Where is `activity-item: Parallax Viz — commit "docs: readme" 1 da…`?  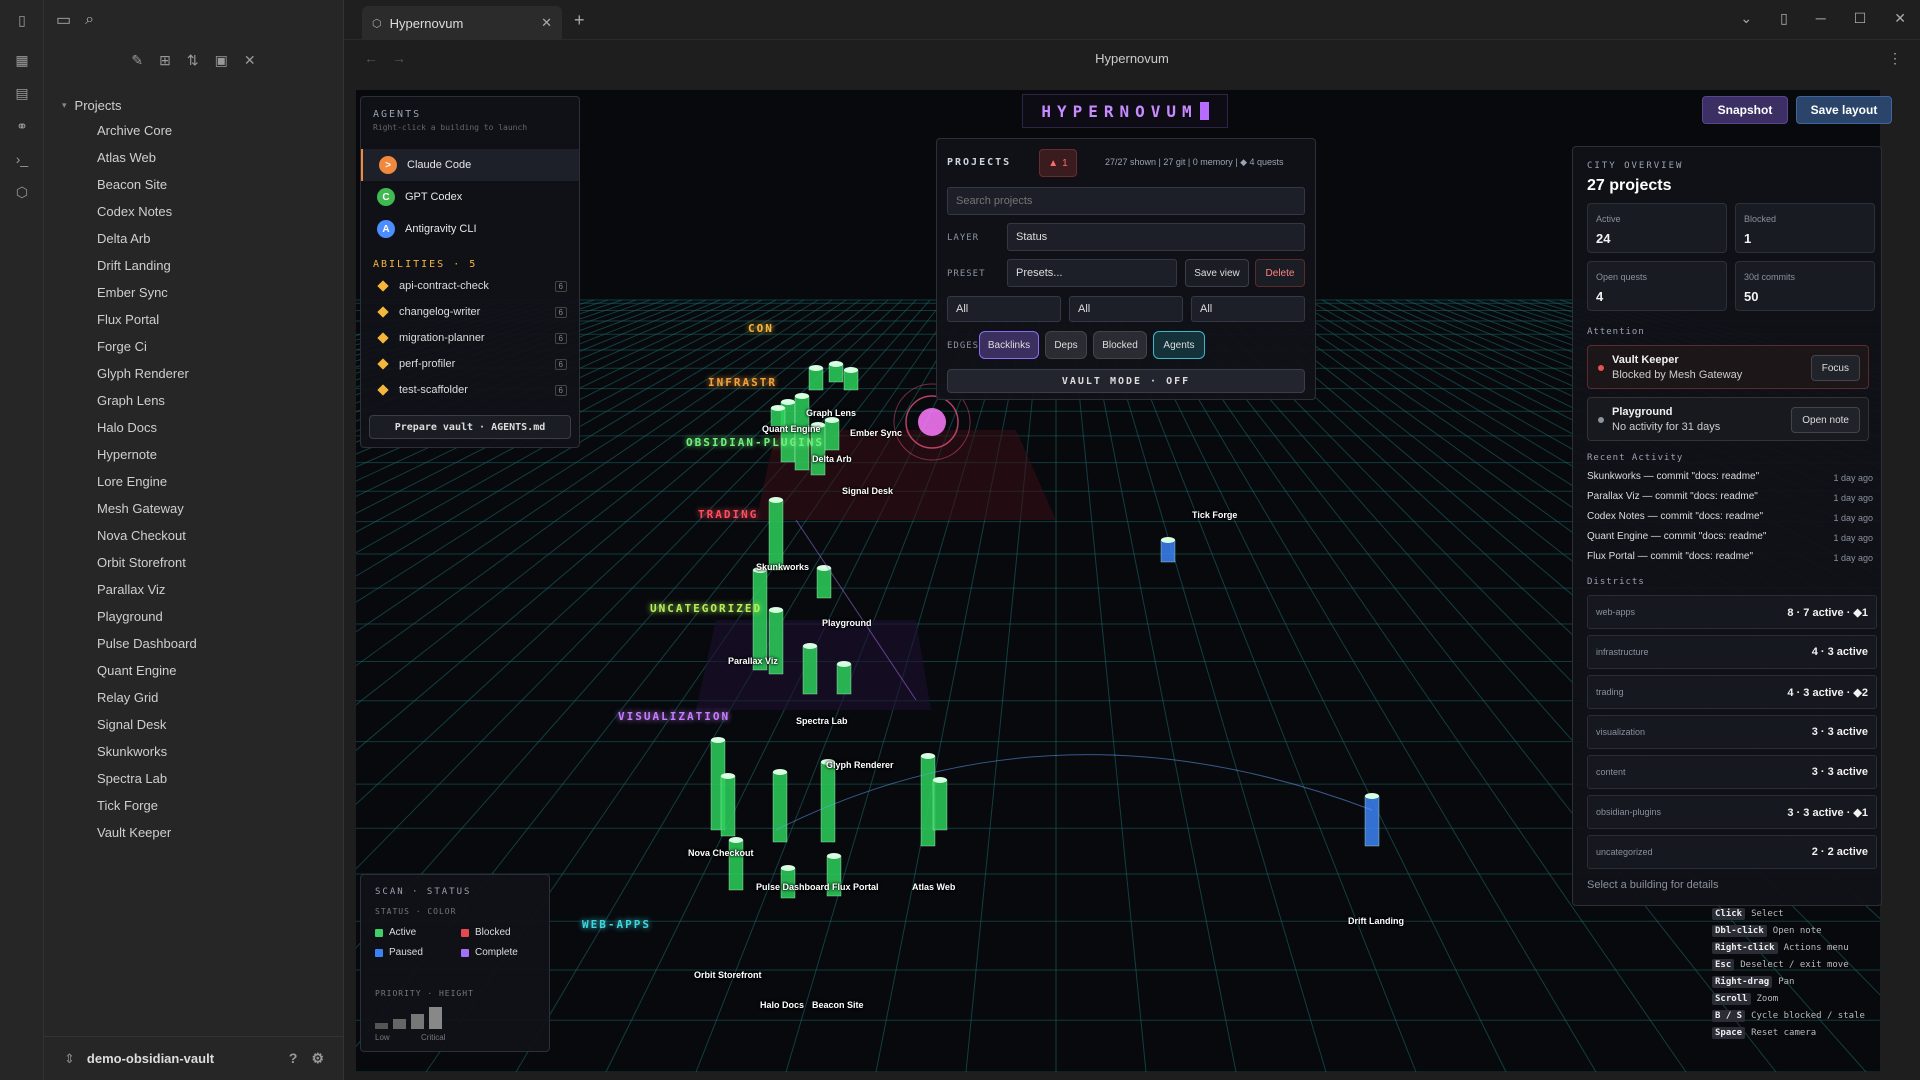
activity-item: Parallax Viz — commit "docs: readme" 1 da… is located at coordinates (1732, 501).